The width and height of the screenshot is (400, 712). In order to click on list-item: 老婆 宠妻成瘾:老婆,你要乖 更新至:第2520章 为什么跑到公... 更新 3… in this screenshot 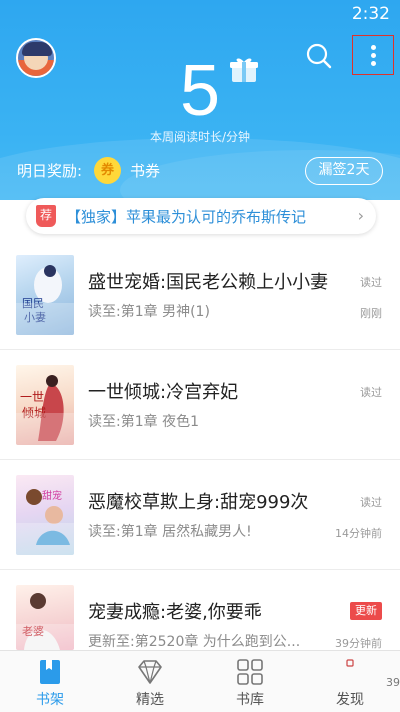, I will do `click(200, 610)`.